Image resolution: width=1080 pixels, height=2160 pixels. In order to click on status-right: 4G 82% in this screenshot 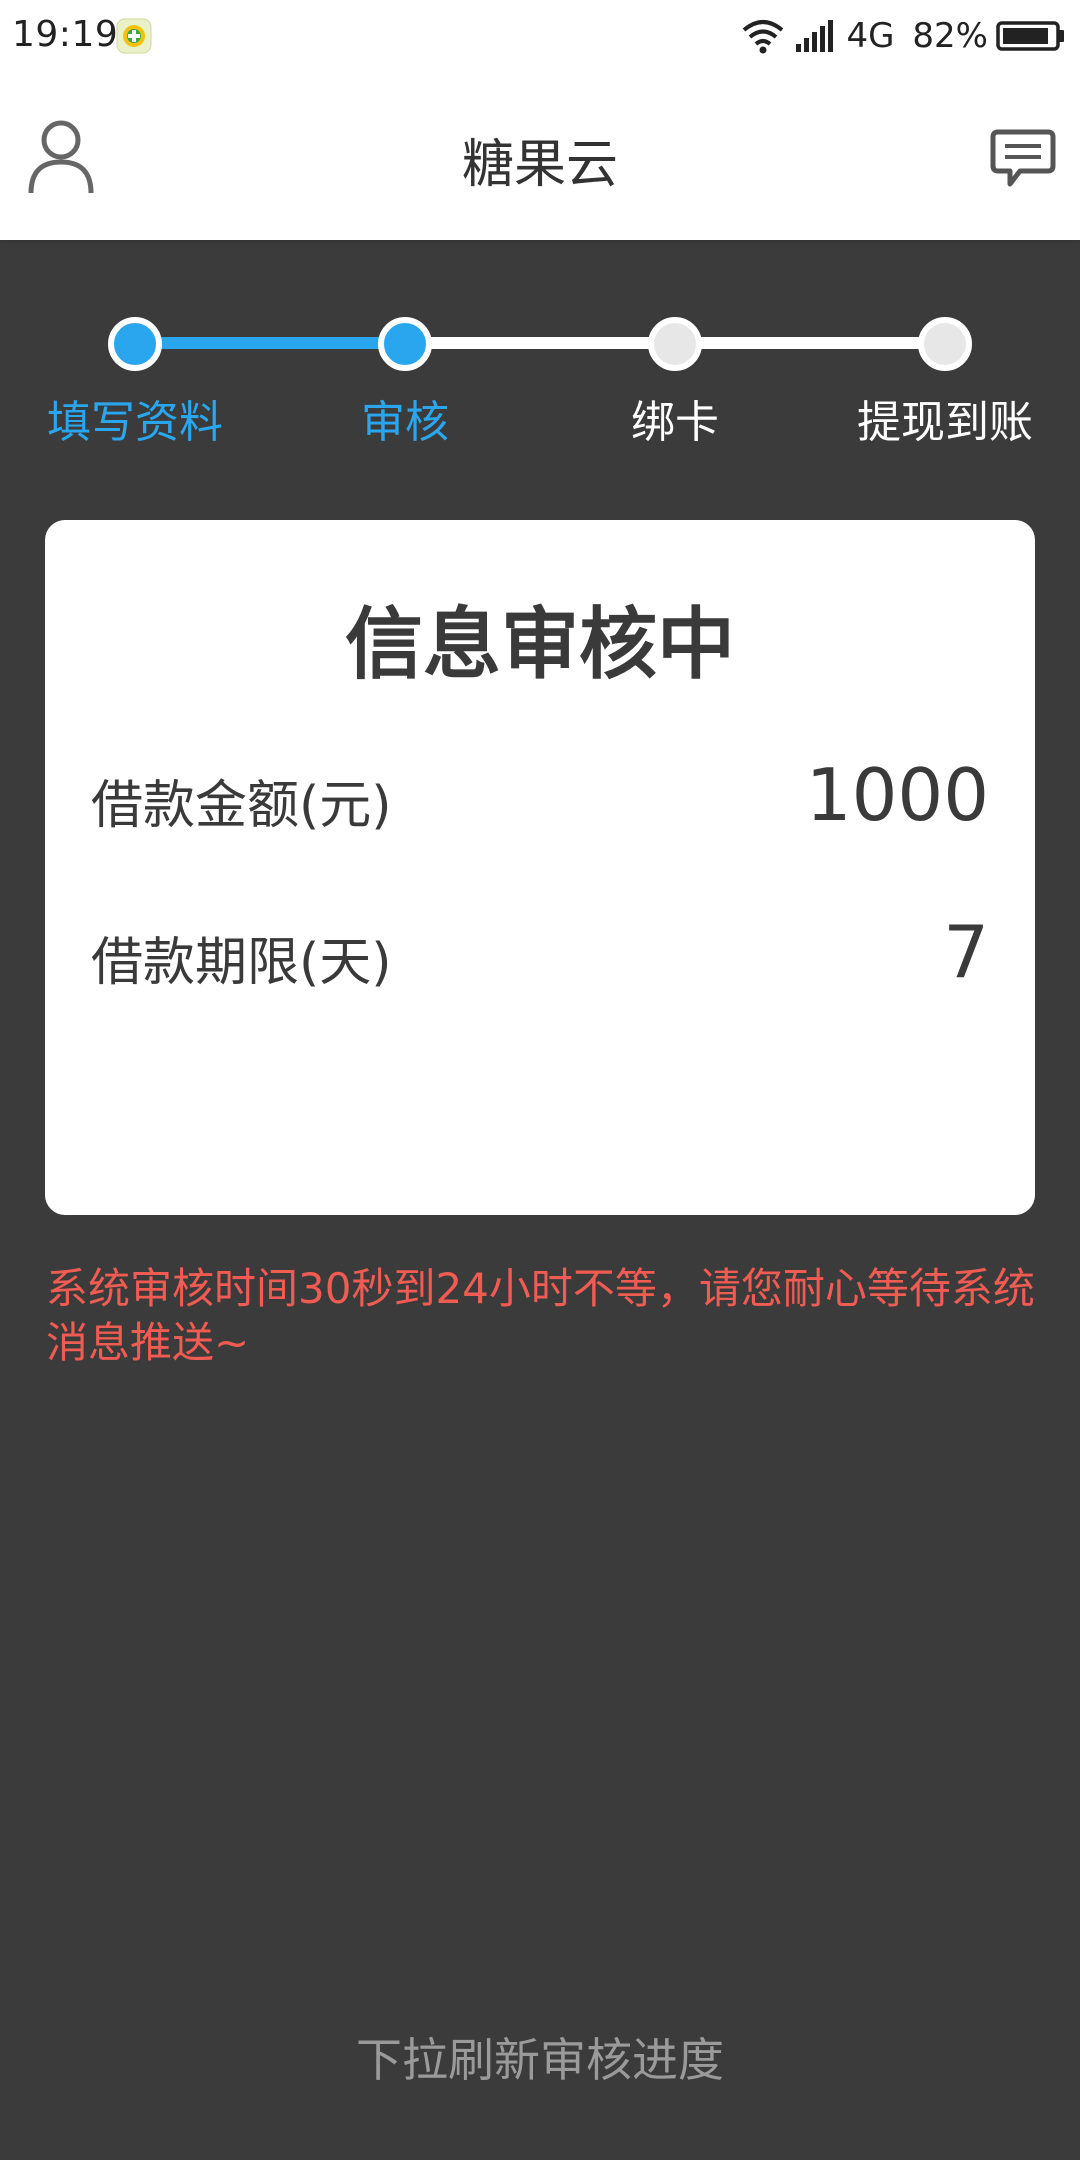, I will do `click(903, 36)`.